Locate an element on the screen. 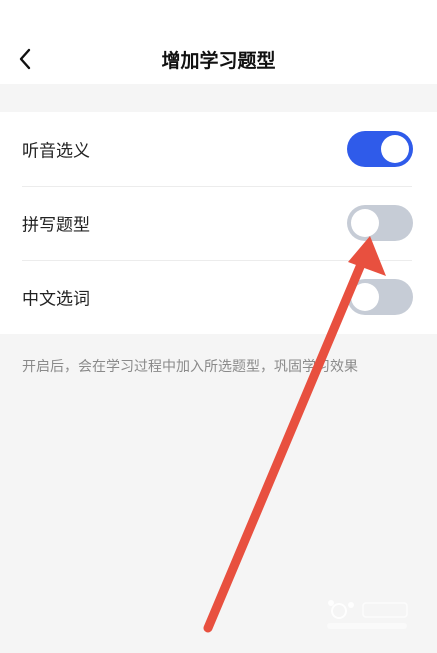 This screenshot has height=653, width=437. page-title: 增加学习题型 is located at coordinates (218, 61).